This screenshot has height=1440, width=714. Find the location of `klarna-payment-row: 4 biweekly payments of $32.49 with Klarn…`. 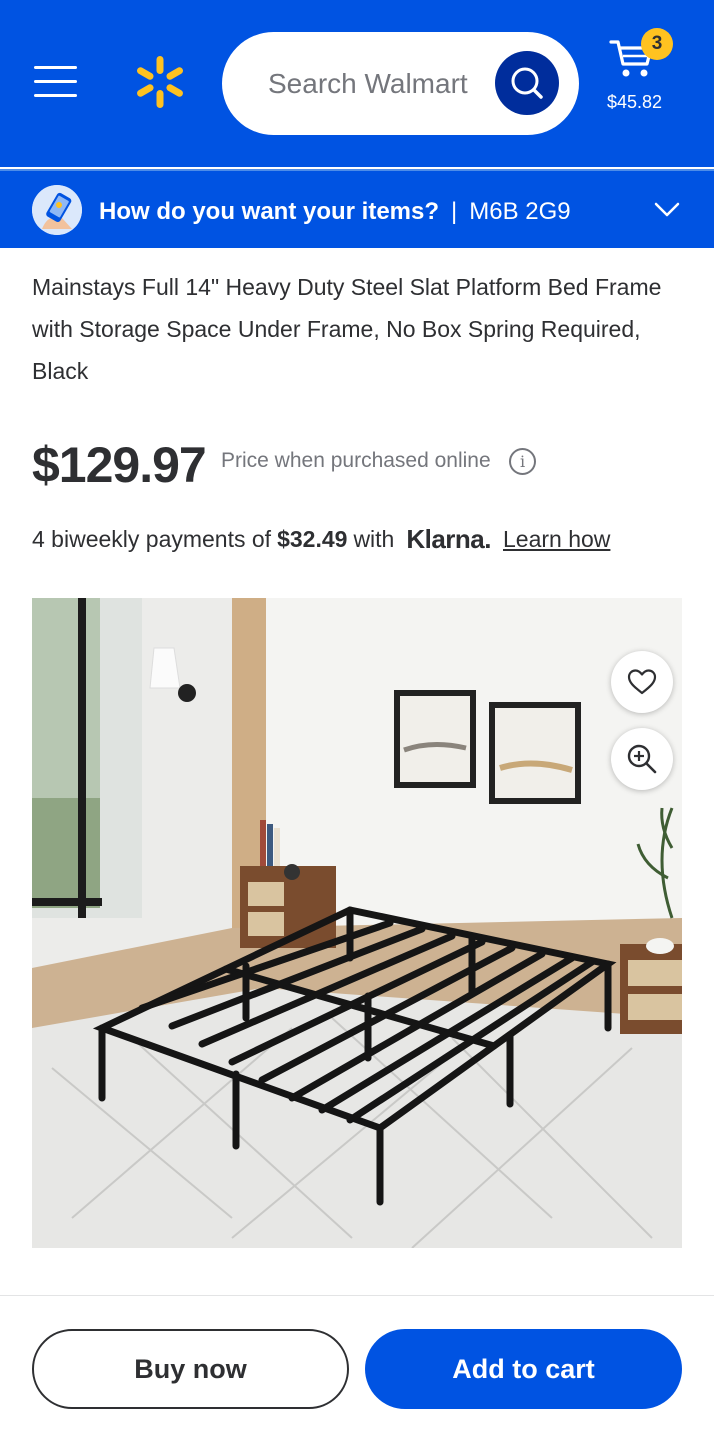

klarna-payment-row: 4 biweekly payments of $32.49 with Klarn… is located at coordinates (321, 539).